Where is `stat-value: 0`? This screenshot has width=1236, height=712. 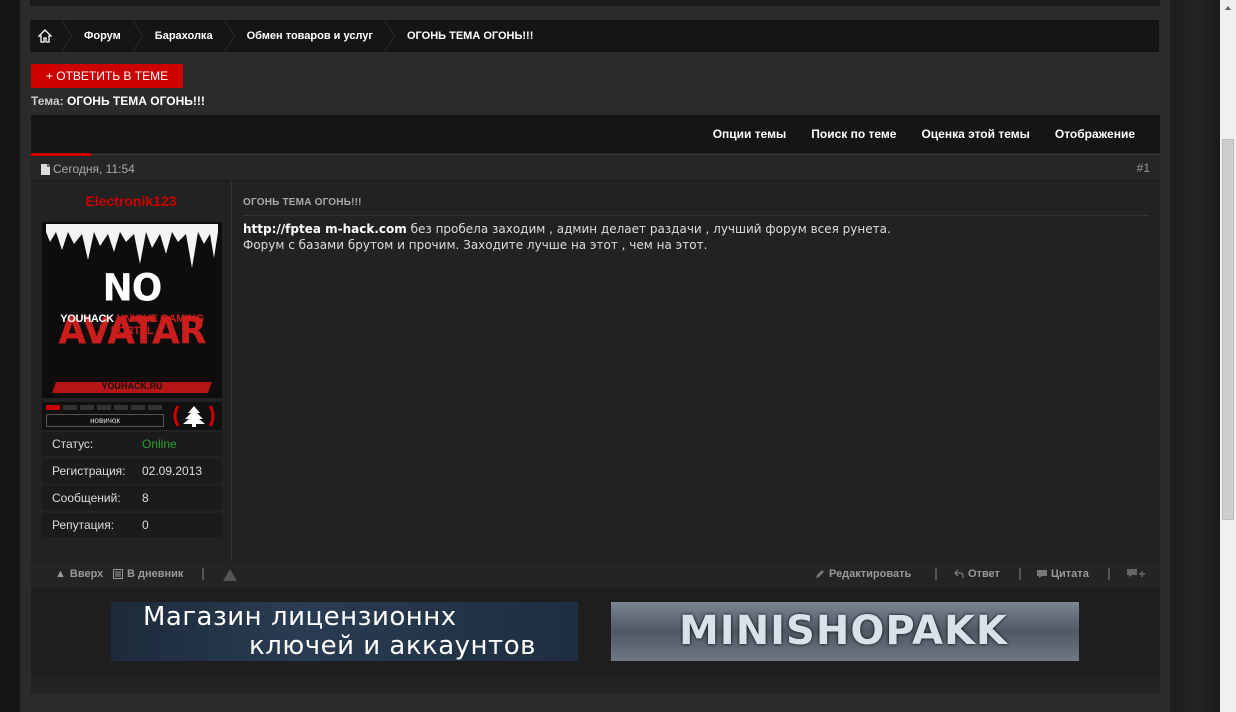
stat-value: 0 is located at coordinates (145, 525).